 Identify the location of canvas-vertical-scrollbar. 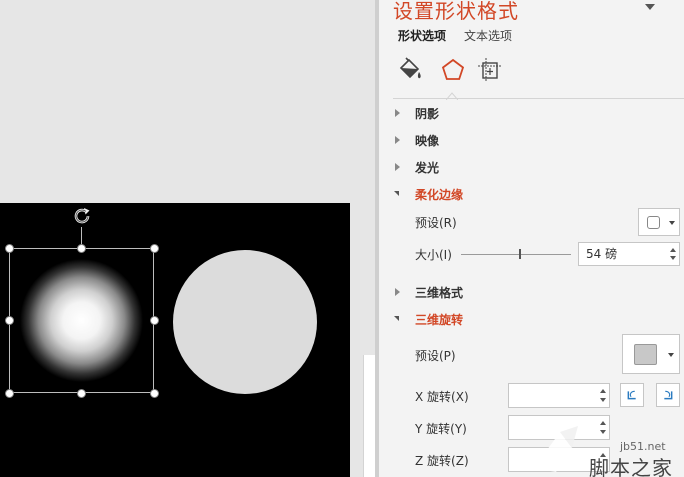
(369, 416).